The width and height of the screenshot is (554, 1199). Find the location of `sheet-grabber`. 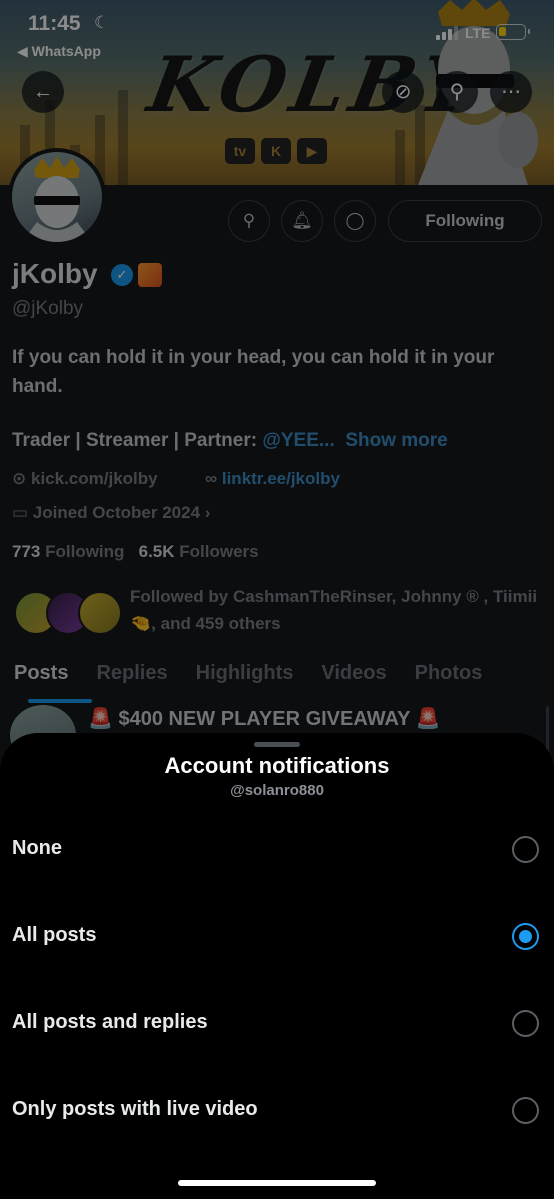

sheet-grabber is located at coordinates (277, 744).